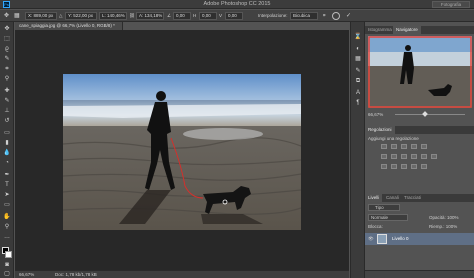 This screenshot has width=474, height=278. What do you see at coordinates (7, 39) in the screenshot?
I see `marquee-tool-icon: ⬚` at bounding box center [7, 39].